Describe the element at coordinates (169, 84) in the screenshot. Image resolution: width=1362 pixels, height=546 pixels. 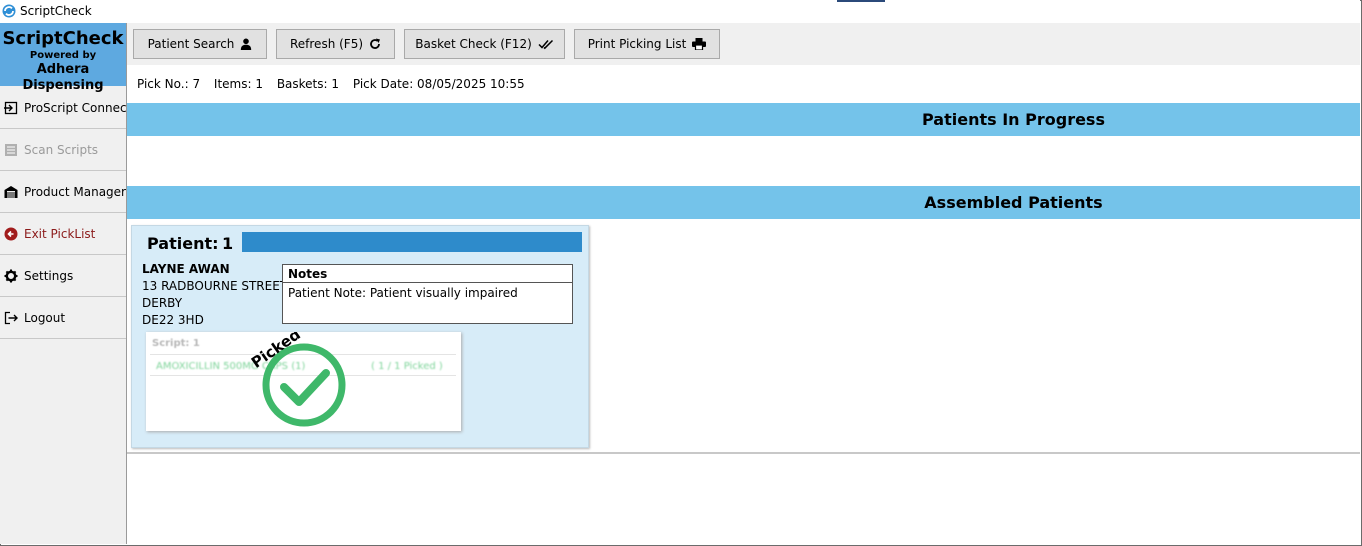
I see `pick-number: Pick No.: 7` at that location.